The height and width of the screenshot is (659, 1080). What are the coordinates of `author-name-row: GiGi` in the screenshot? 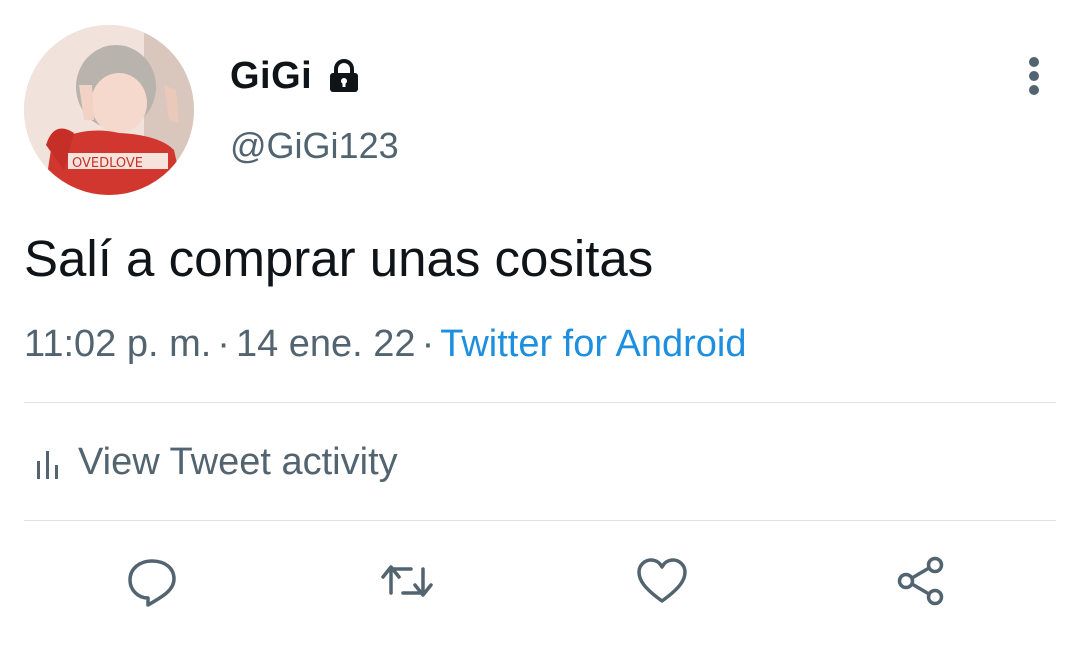 It's located at (296, 76).